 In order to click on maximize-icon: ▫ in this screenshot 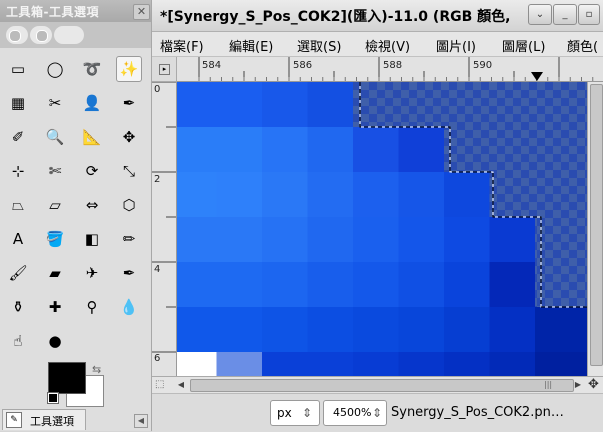, I will do `click(589, 14)`.